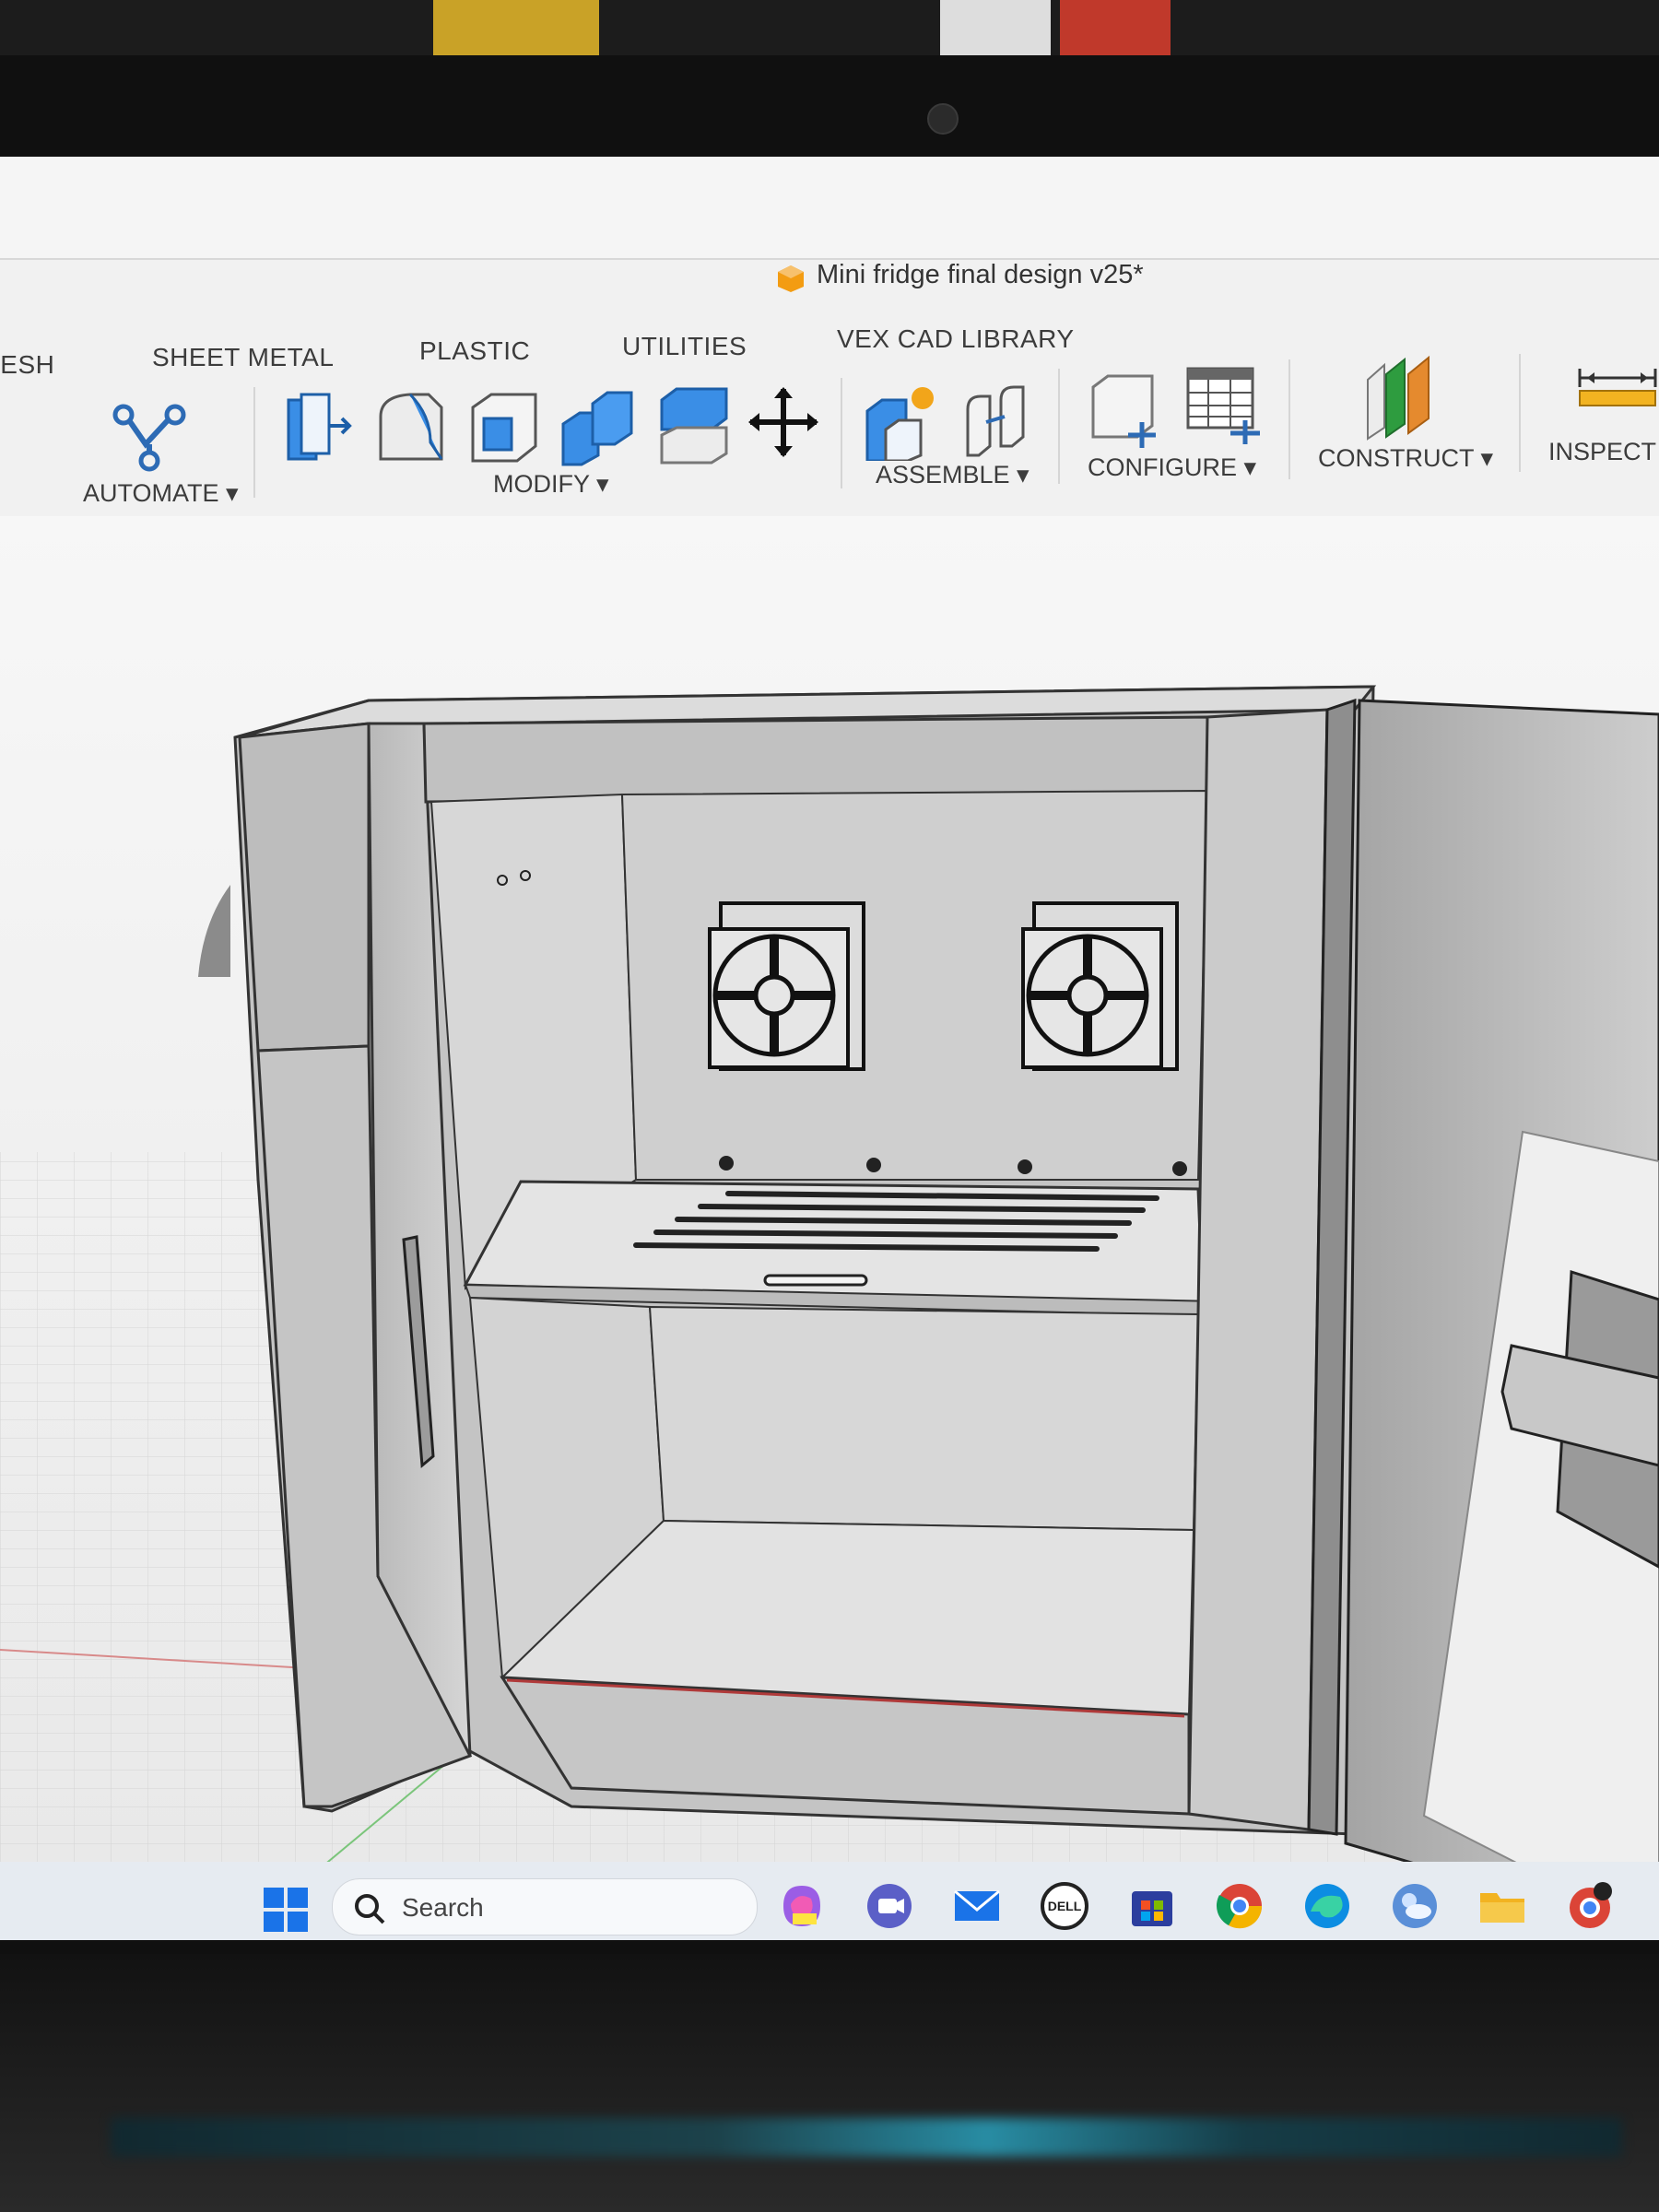  What do you see at coordinates (995, 420) in the screenshot?
I see `joint-icon` at bounding box center [995, 420].